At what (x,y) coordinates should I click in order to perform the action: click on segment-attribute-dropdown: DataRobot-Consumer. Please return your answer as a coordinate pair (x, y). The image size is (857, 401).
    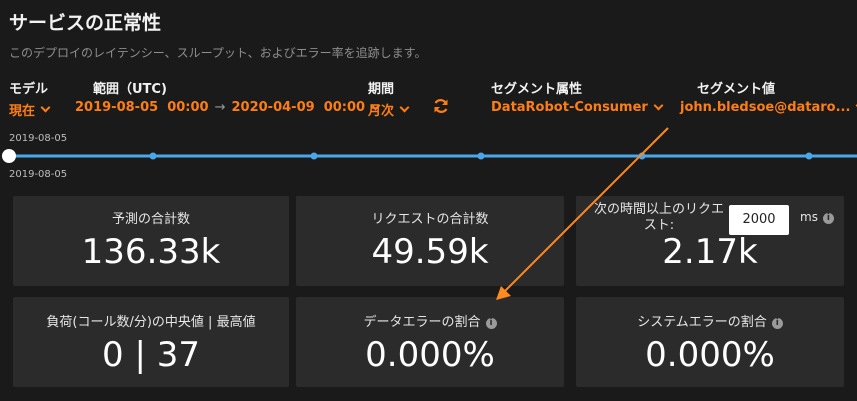
    Looking at the image, I should click on (577, 107).